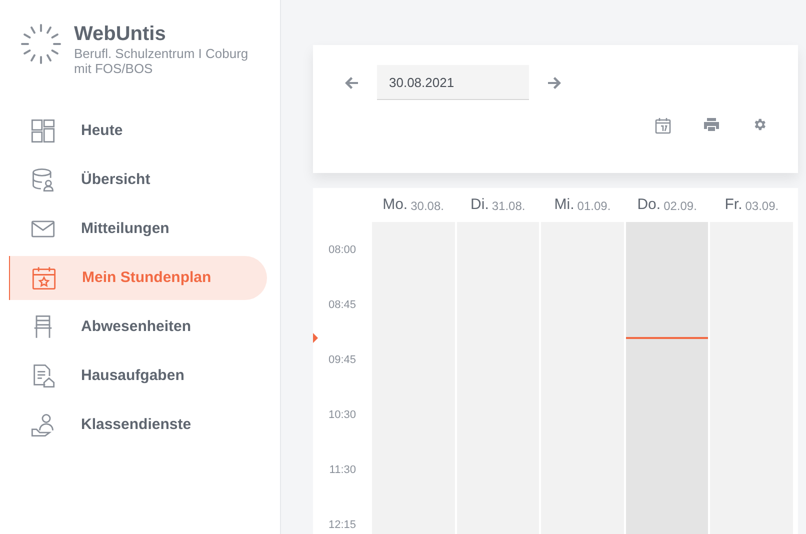  I want to click on next-arrow-icon, so click(555, 82).